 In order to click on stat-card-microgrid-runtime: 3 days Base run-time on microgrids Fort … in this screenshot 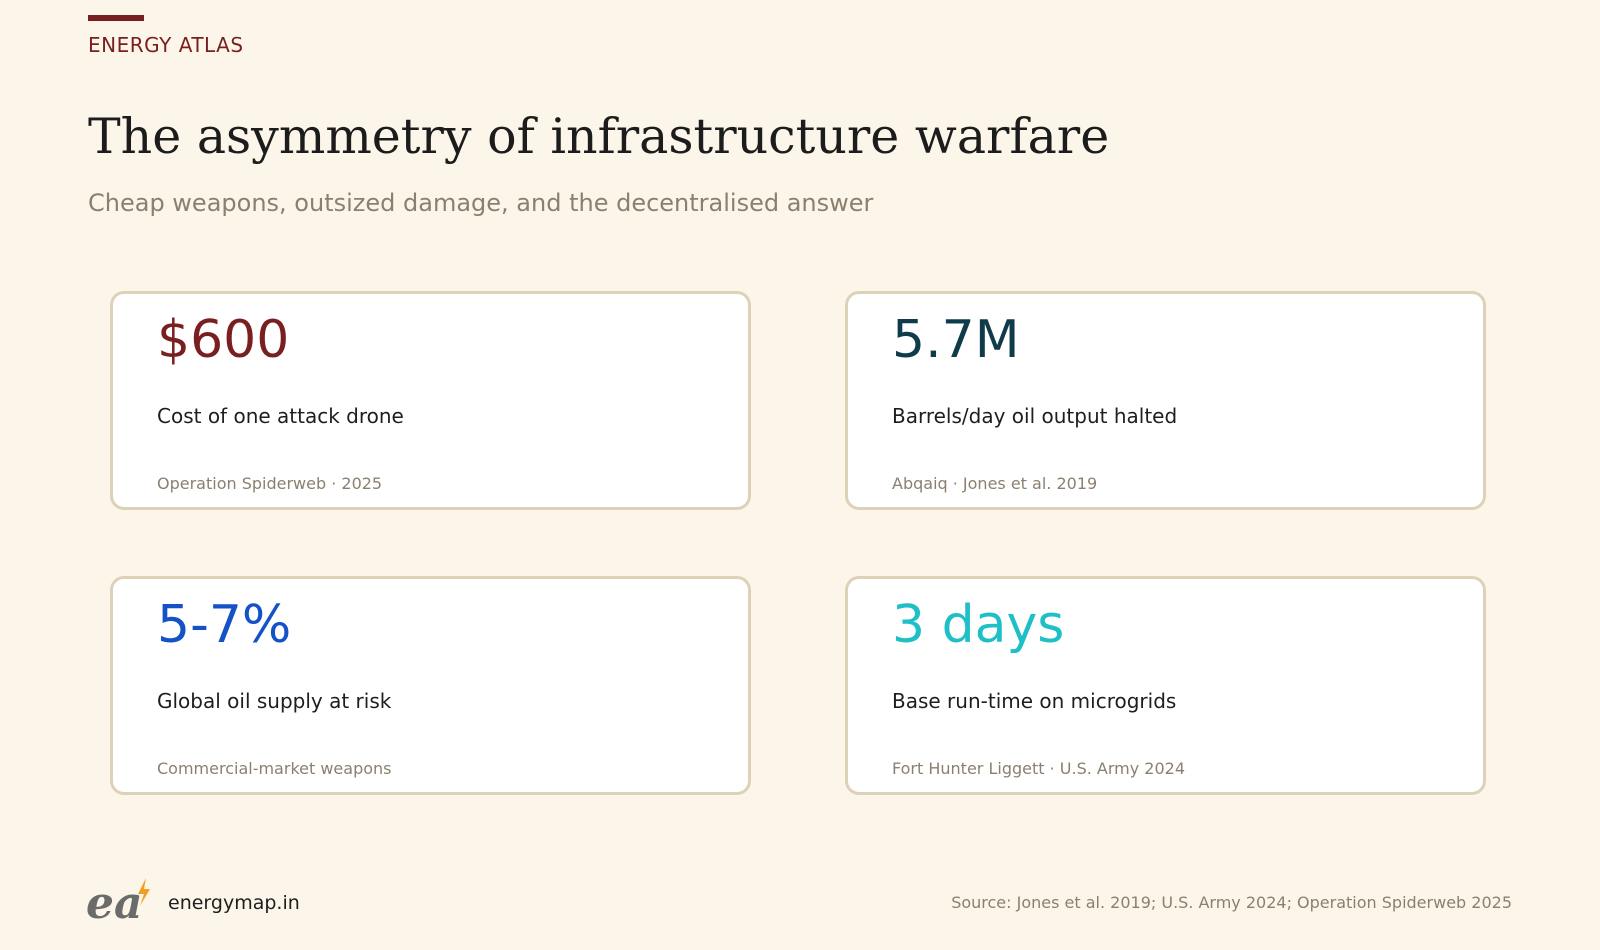, I will do `click(1165, 685)`.